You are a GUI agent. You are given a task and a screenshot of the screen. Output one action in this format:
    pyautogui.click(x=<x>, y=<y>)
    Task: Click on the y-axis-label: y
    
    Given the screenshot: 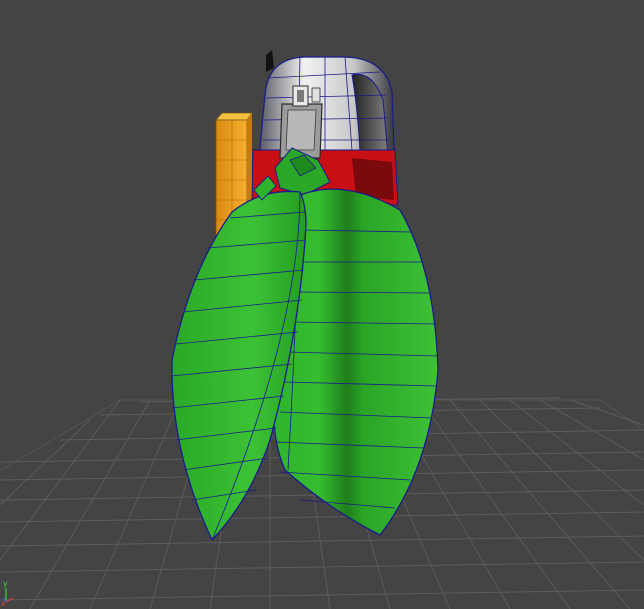 What is the action you would take?
    pyautogui.click(x=5, y=583)
    